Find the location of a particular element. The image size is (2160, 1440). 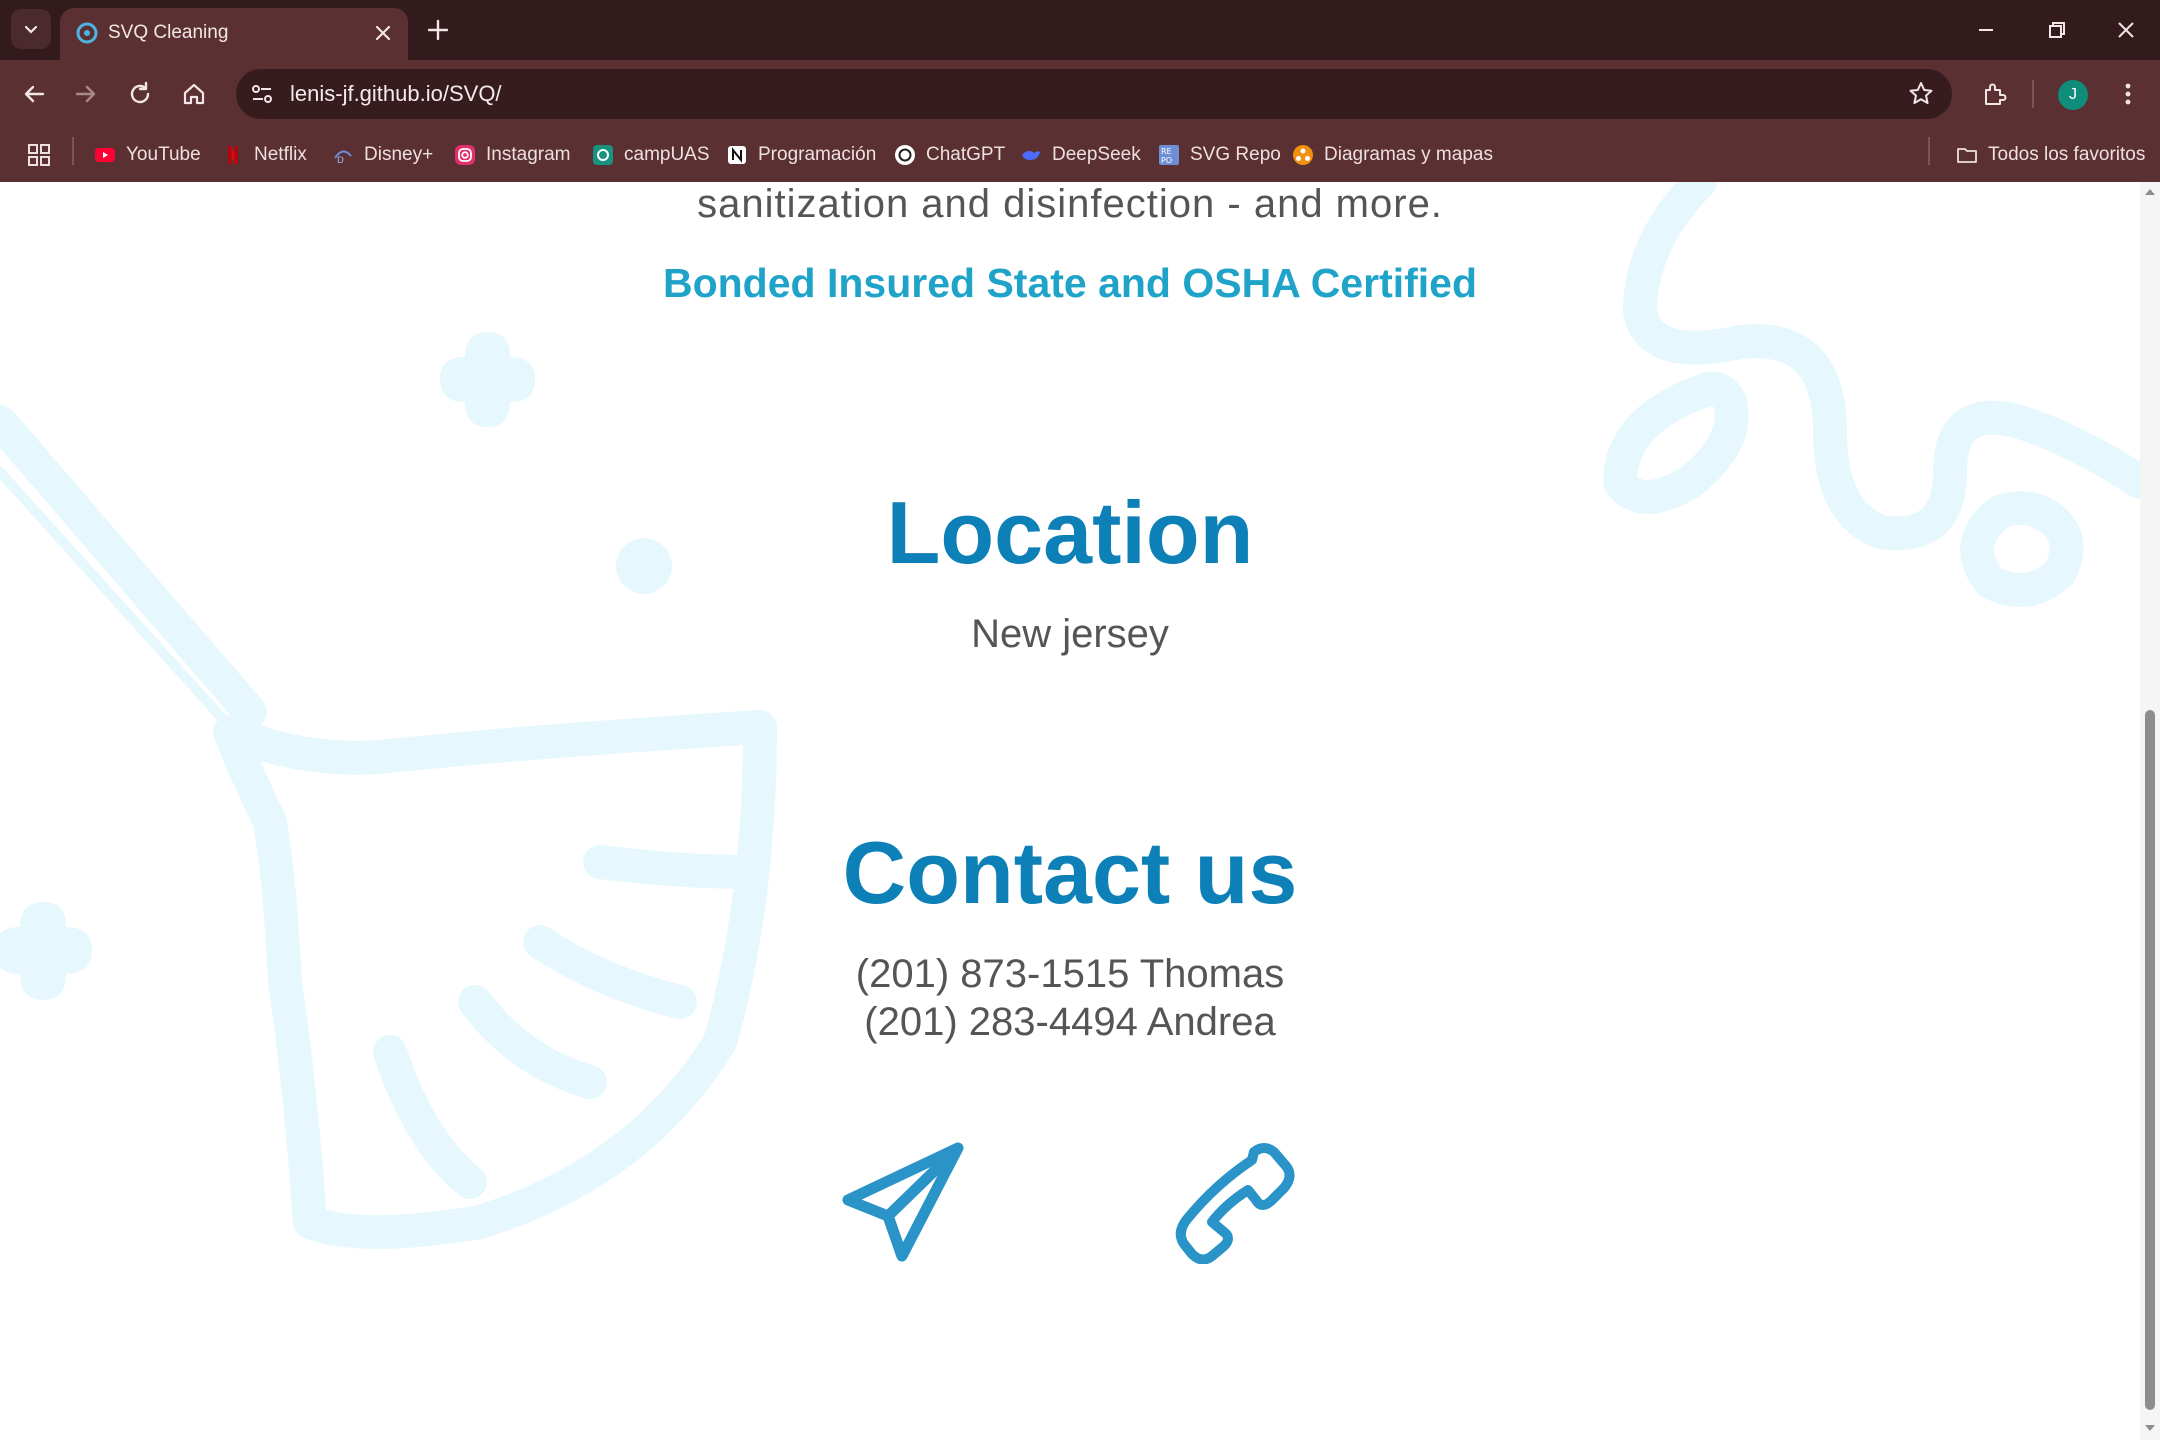

tab-title: SVQ Cleaning is located at coordinates (168, 32).